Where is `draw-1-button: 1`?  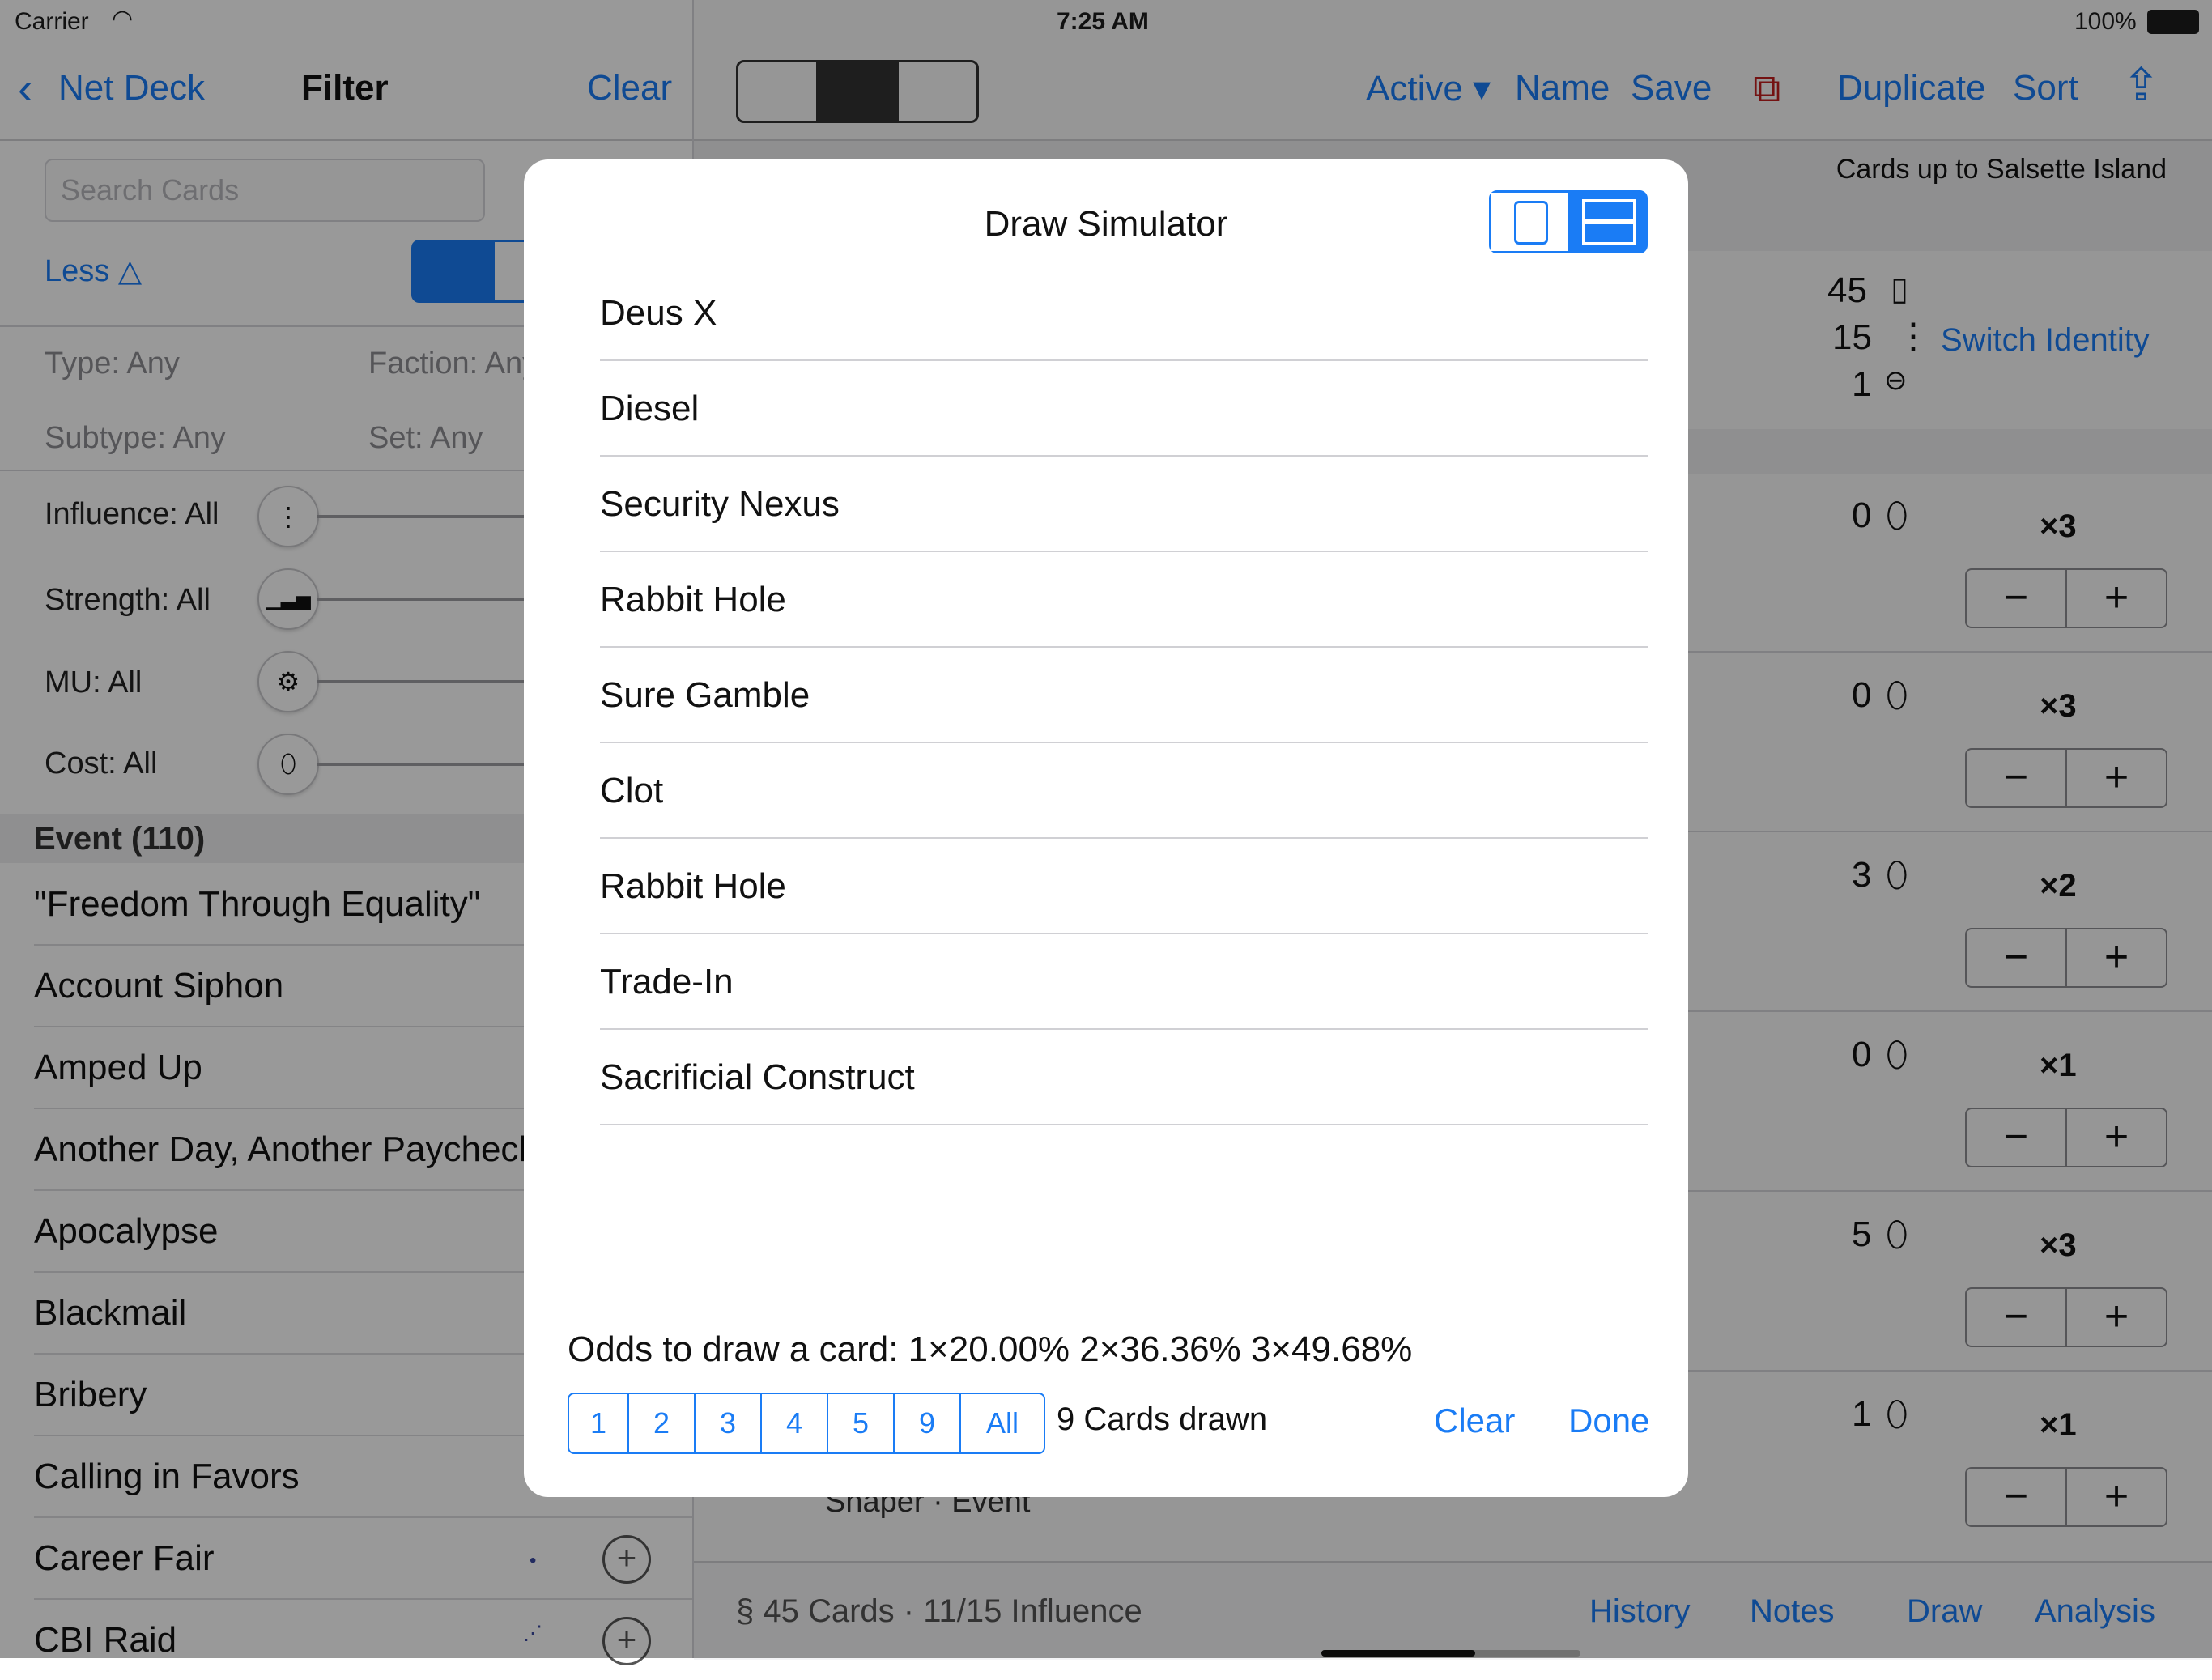 draw-1-button: 1 is located at coordinates (599, 1423).